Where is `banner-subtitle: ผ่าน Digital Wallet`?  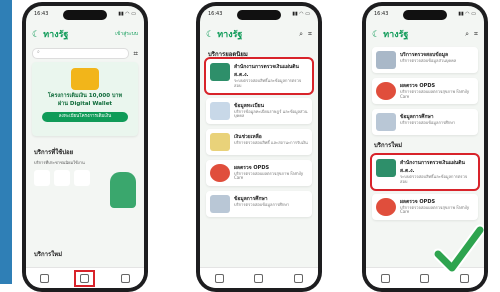 banner-subtitle: ผ่าน Digital Wallet is located at coordinates (85, 104).